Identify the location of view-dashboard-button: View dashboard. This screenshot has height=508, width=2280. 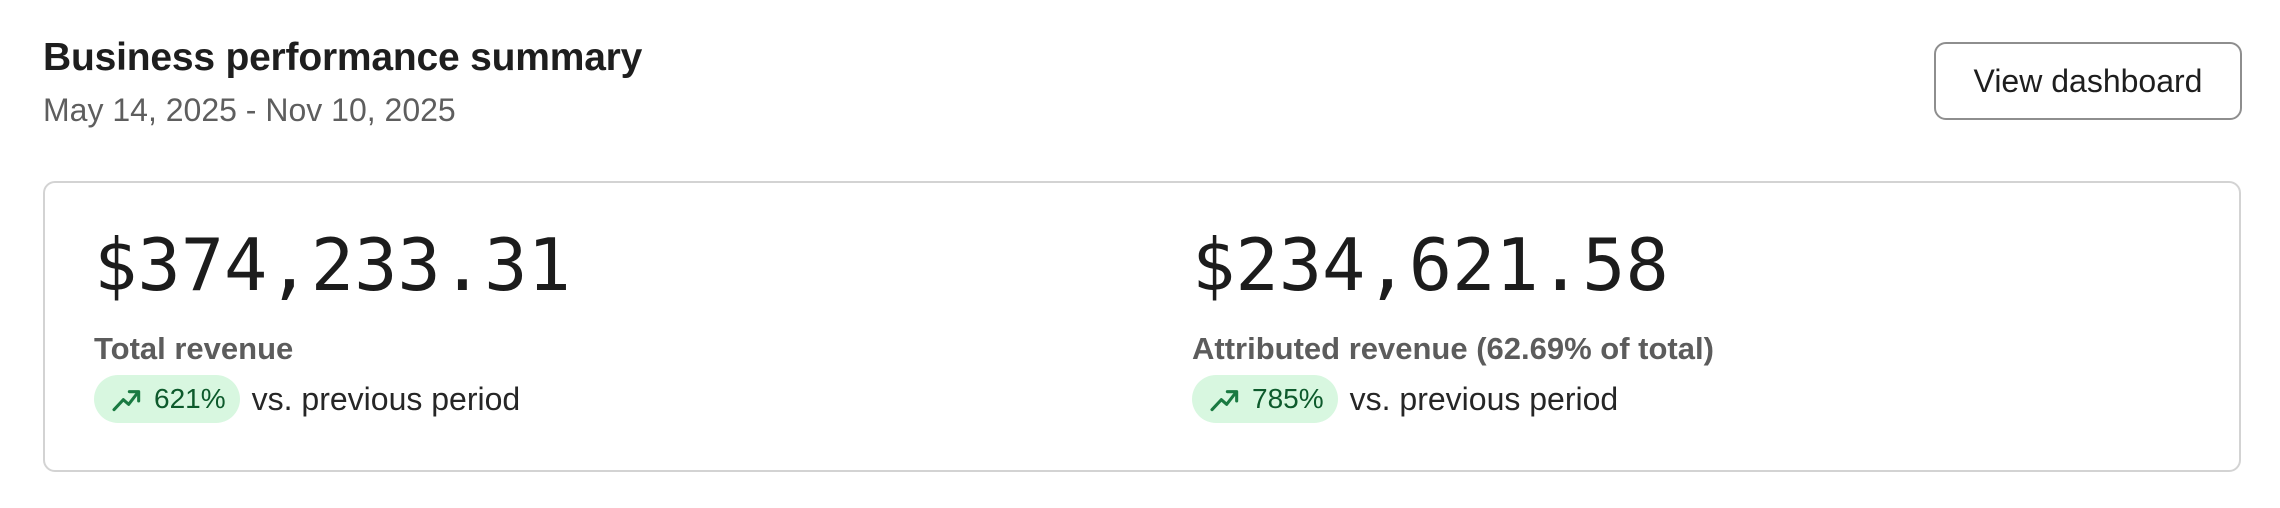
(2088, 81).